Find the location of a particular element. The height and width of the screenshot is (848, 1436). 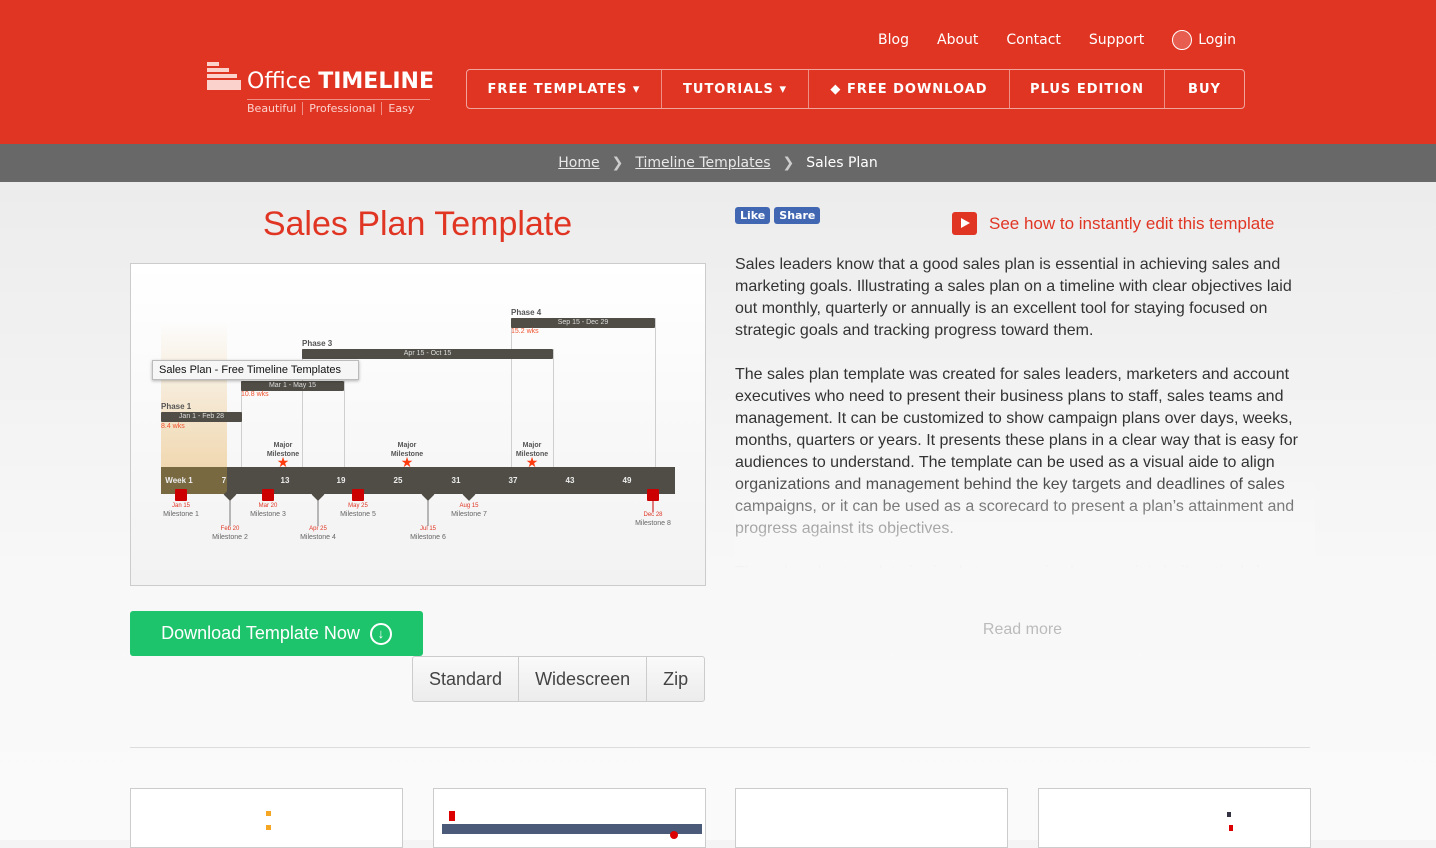

week-label: 49 is located at coordinates (627, 480).